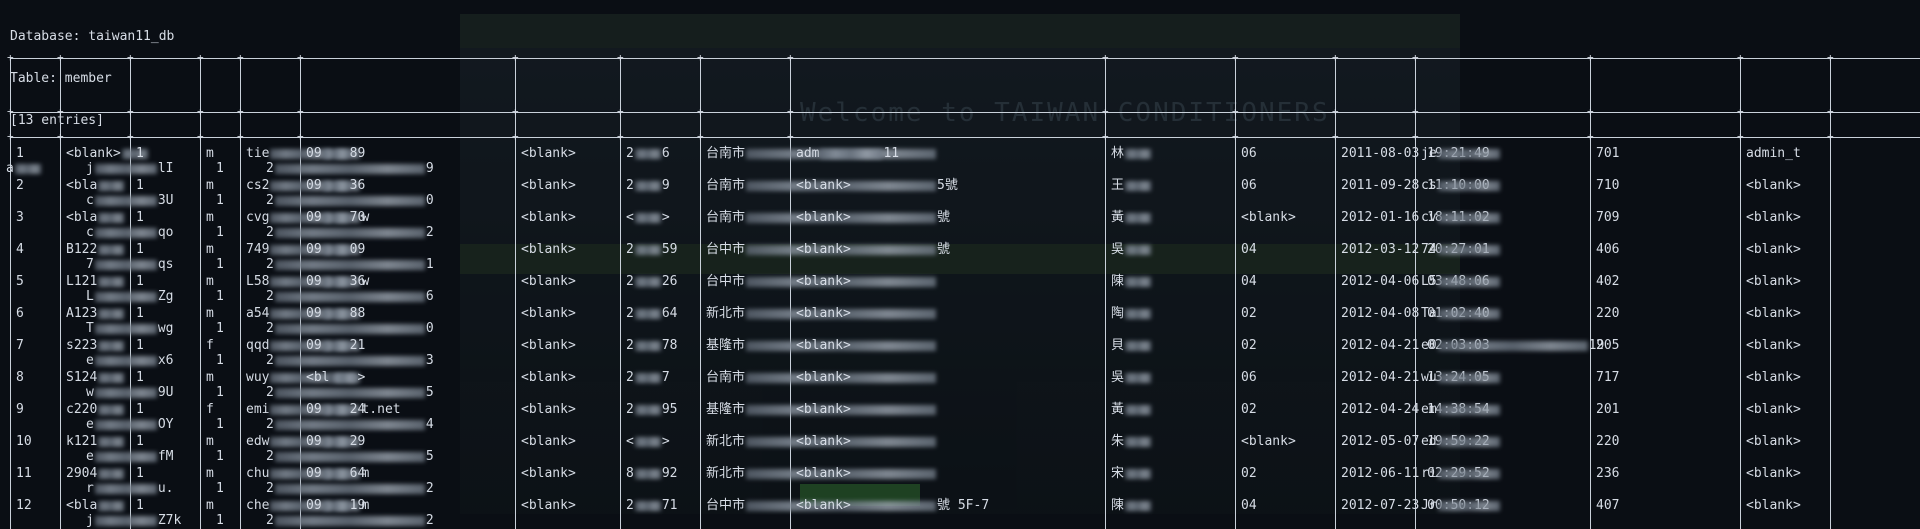 Image resolution: width=1920 pixels, height=529 pixels. I want to click on cell-text: >, so click(665, 217).